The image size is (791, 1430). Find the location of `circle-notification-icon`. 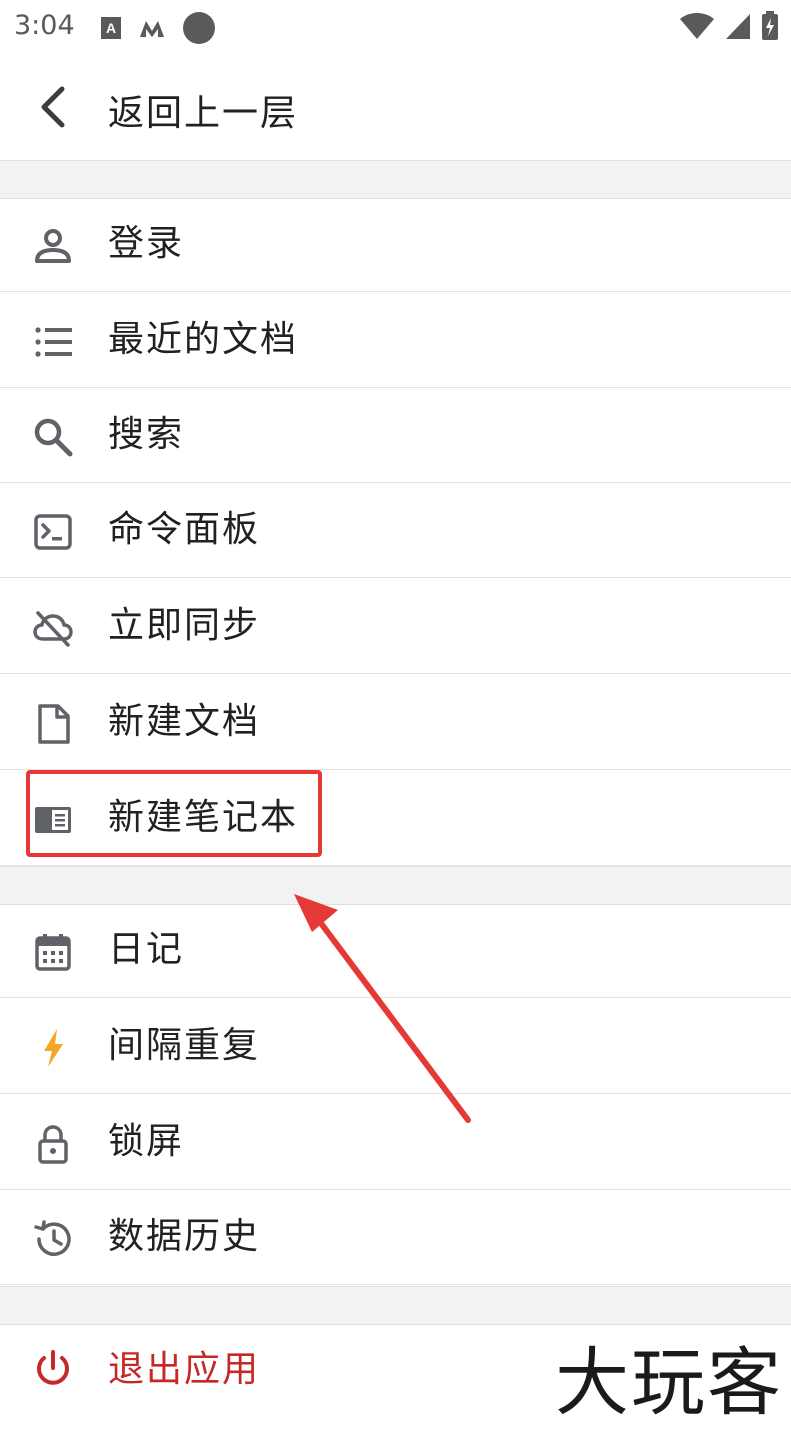

circle-notification-icon is located at coordinates (199, 28).